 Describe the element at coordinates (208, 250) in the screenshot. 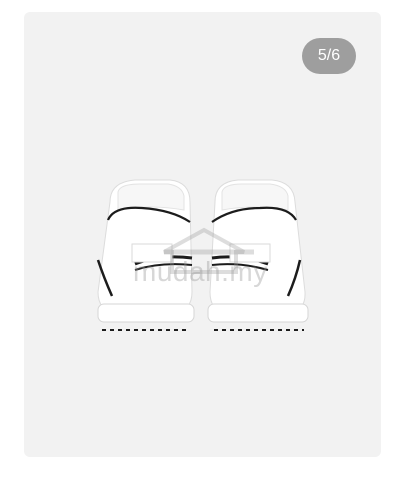

I see `watermark-logo-icon` at that location.